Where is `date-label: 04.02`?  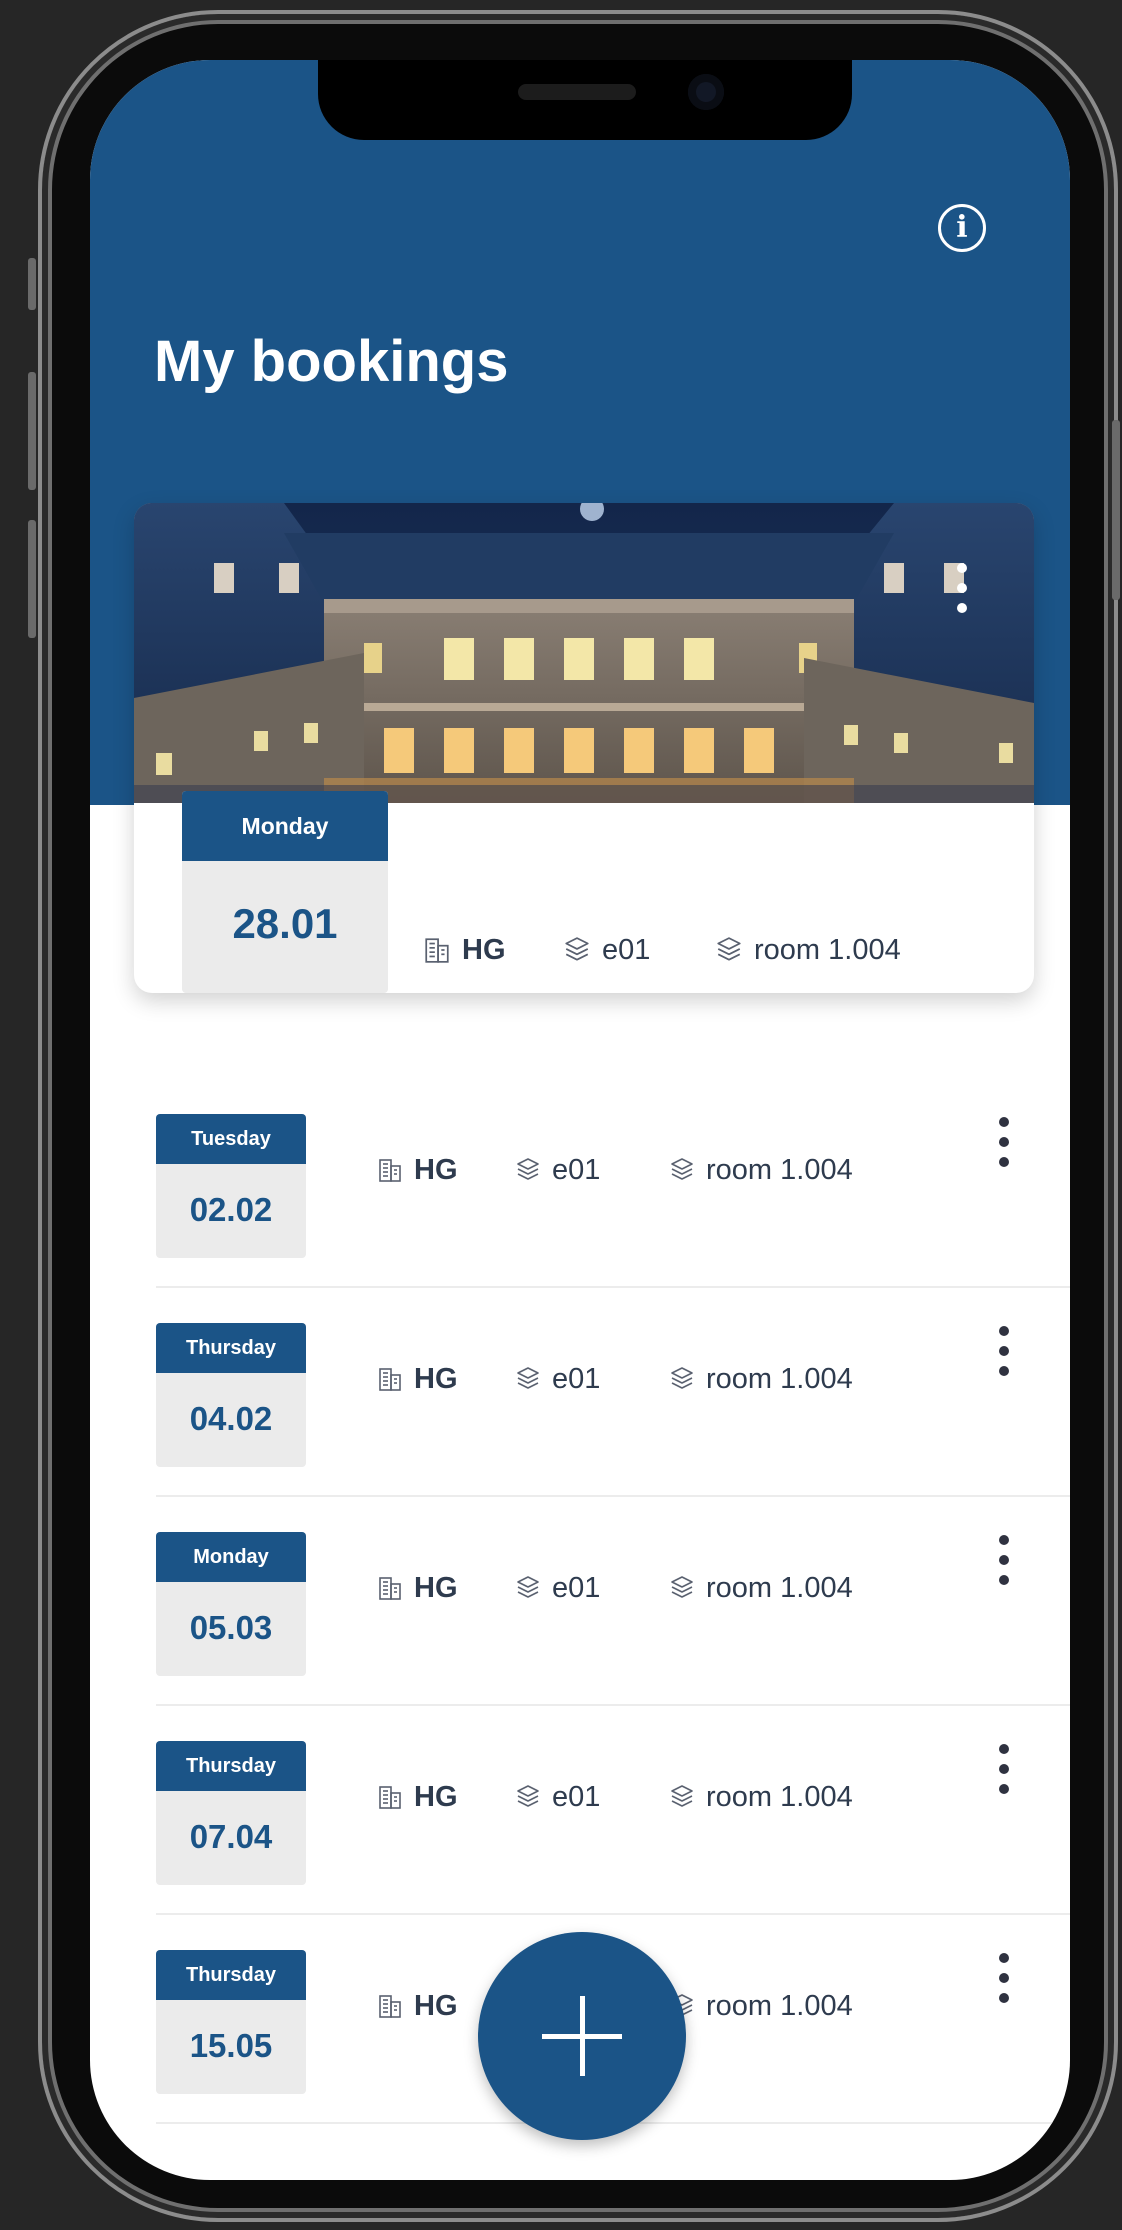
date-label: 04.02 is located at coordinates (231, 1418).